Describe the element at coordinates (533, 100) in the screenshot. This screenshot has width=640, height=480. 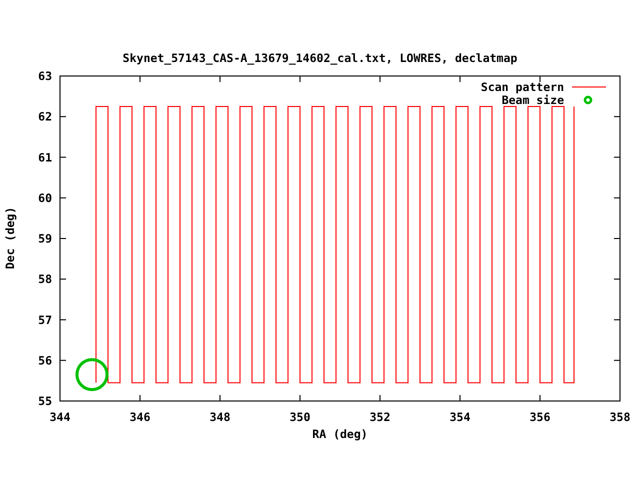
I see `legend-label: Beam size` at that location.